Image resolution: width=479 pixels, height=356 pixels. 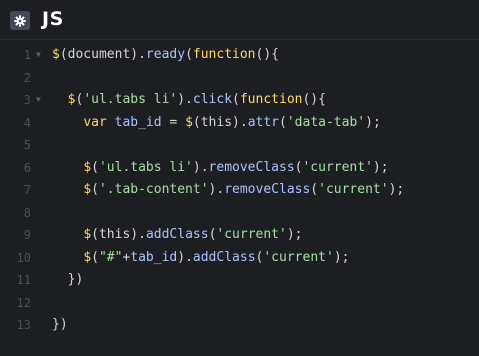 I want to click on line-number: 11, so click(x=23, y=280).